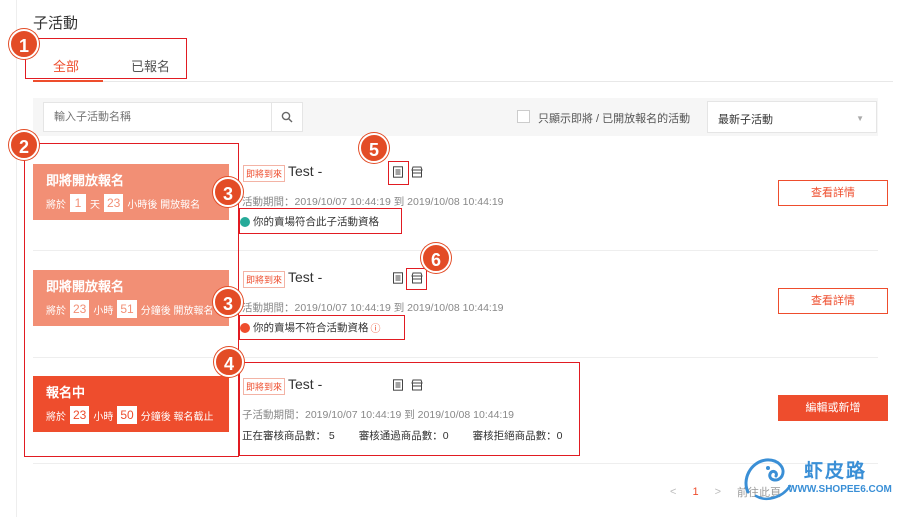 Image resolution: width=900 pixels, height=517 pixels. What do you see at coordinates (24, 145) in the screenshot?
I see `annotation-badge: 2` at bounding box center [24, 145].